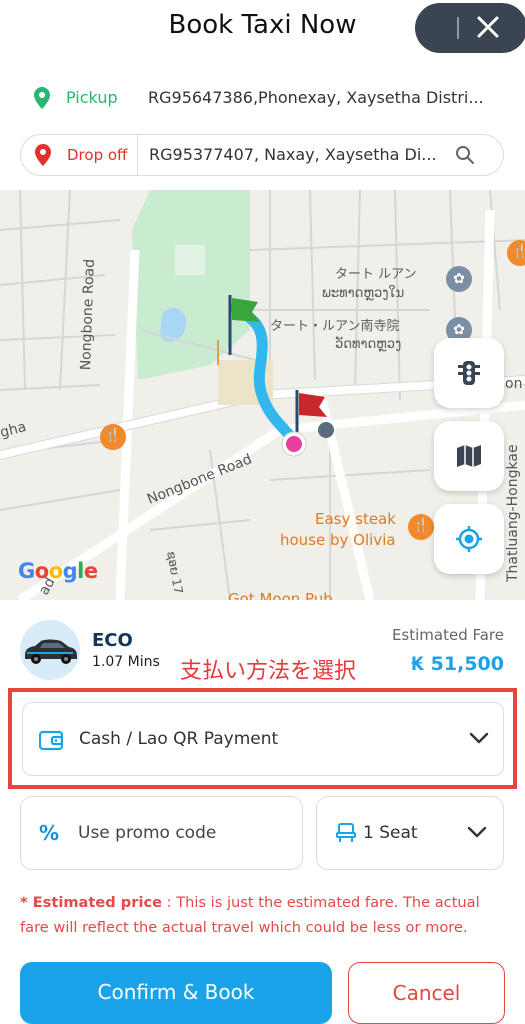 The height and width of the screenshot is (1024, 525). I want to click on car-icon, so click(51, 651).